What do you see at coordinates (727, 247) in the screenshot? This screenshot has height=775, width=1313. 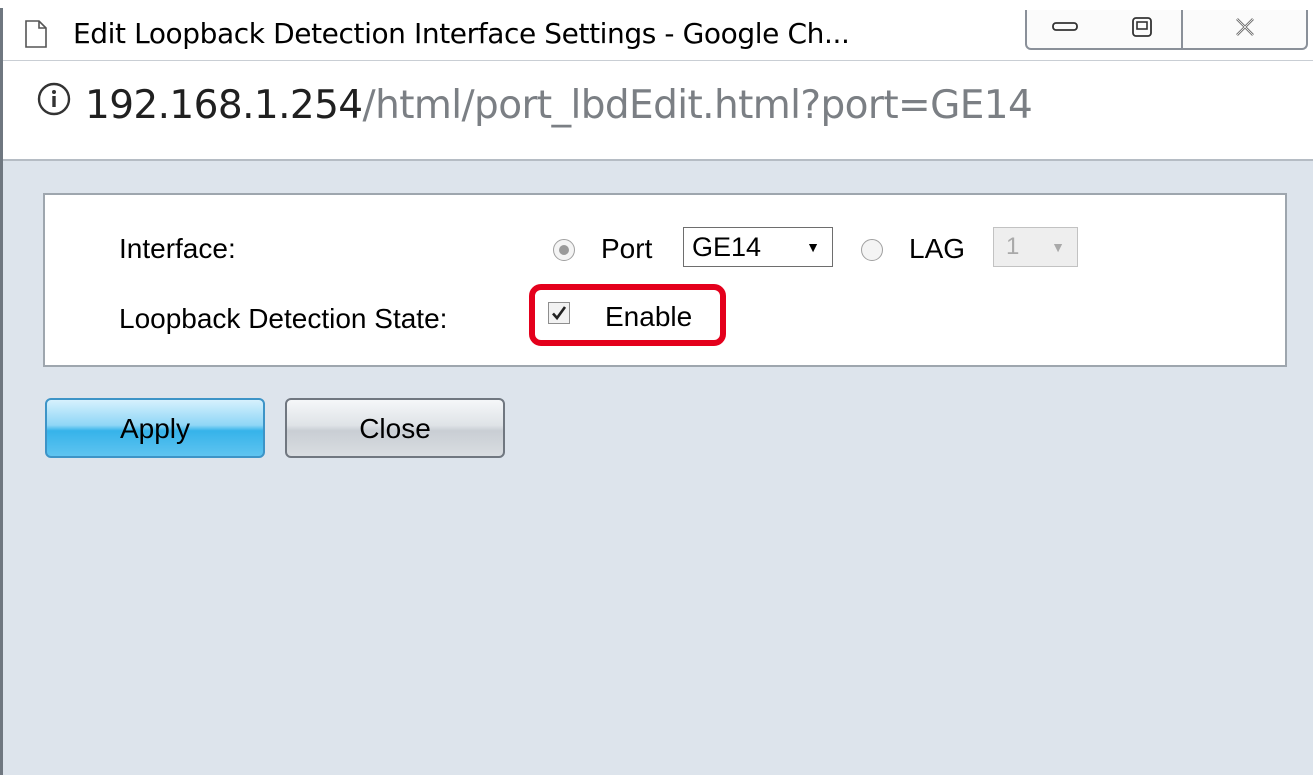 I see `port-select-value: GE14` at bounding box center [727, 247].